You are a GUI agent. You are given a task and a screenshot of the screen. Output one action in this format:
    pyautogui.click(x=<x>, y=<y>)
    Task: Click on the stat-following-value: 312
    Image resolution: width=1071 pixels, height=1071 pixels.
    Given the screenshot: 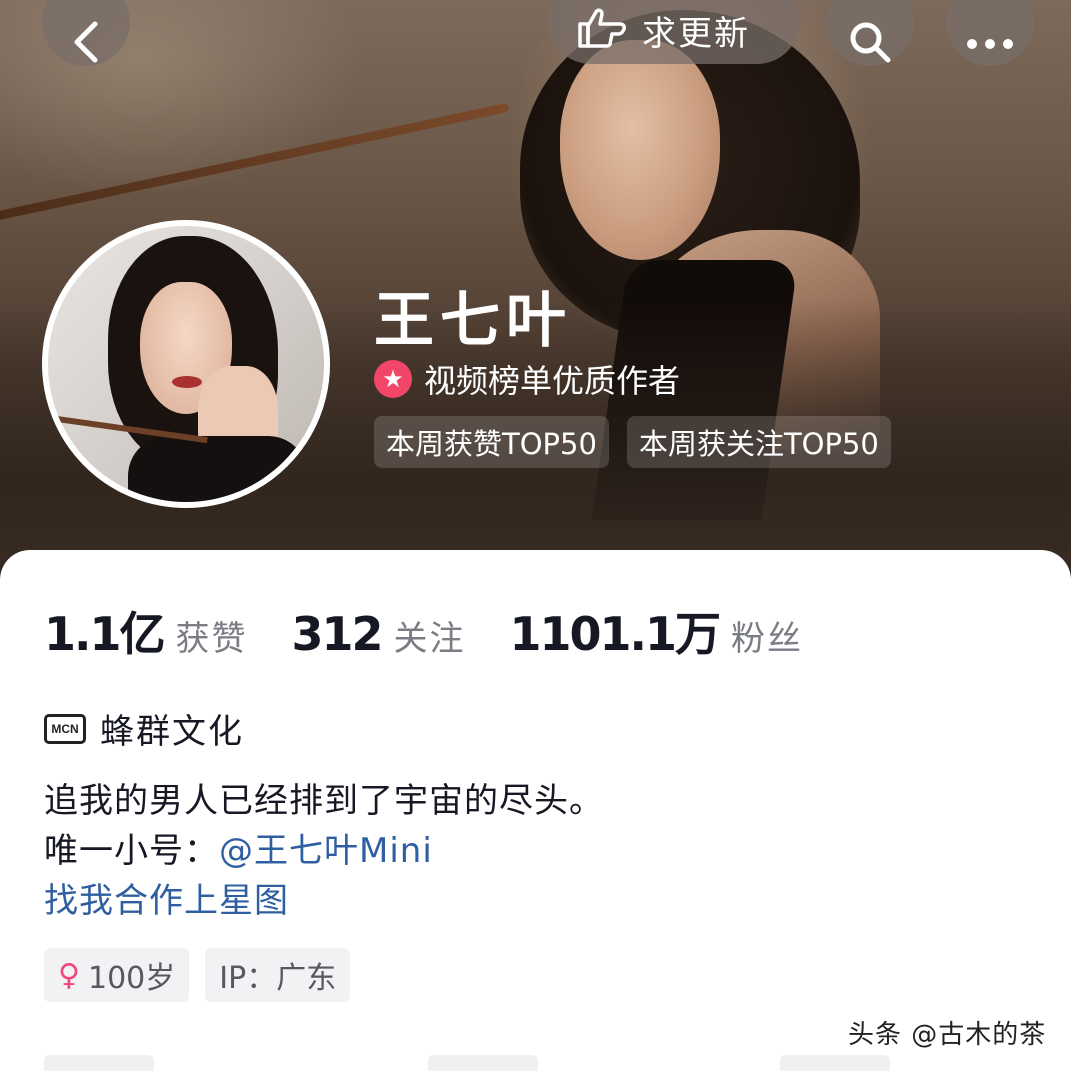 What is the action you would take?
    pyautogui.click(x=337, y=634)
    